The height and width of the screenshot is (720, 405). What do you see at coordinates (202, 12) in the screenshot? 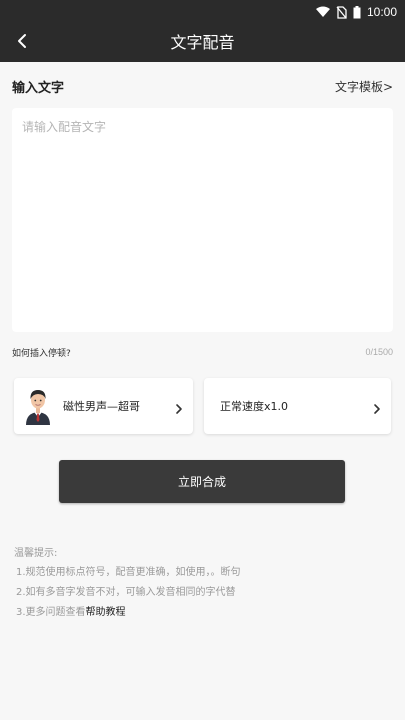
I see `status-bar: 10:00` at bounding box center [202, 12].